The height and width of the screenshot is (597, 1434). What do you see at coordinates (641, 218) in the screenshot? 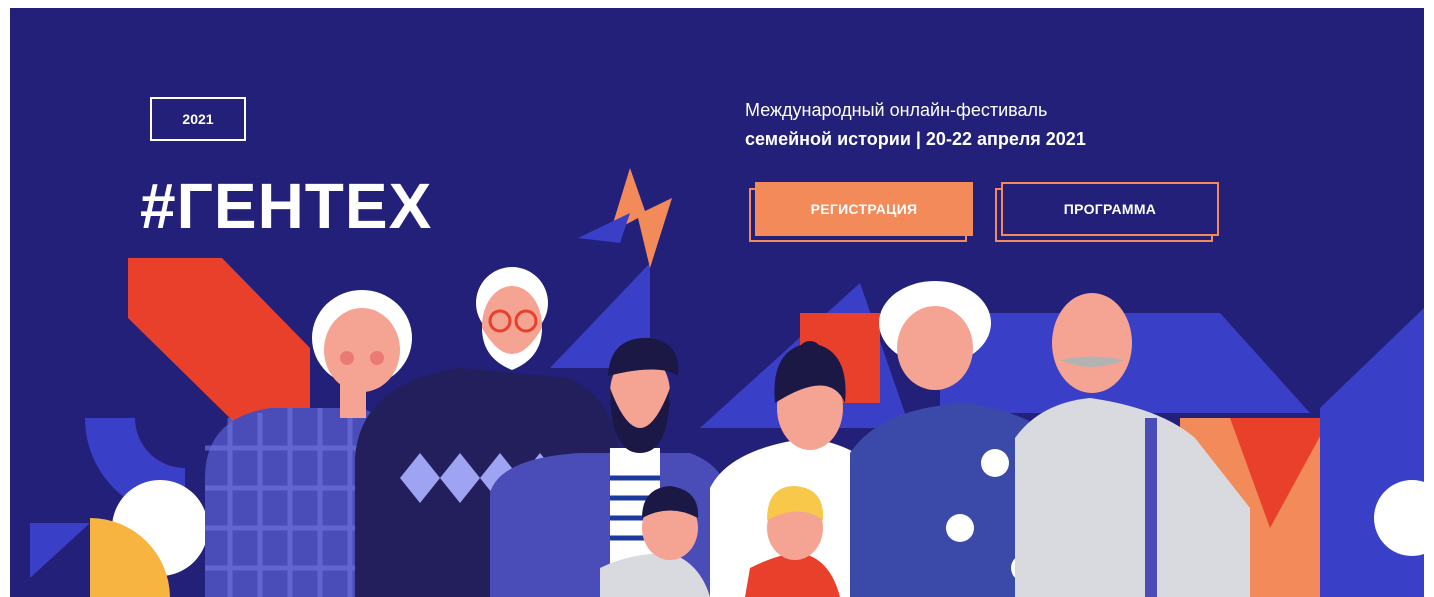
I see `lightning-icon` at bounding box center [641, 218].